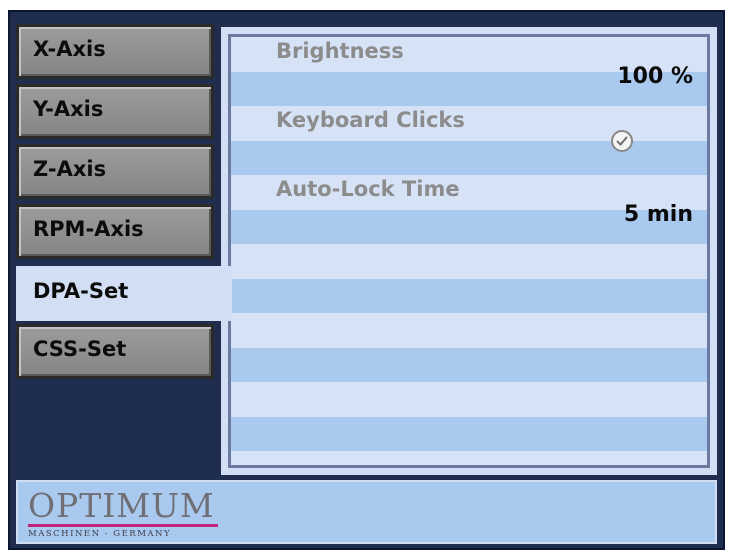 This screenshot has height=553, width=733. Describe the element at coordinates (115, 171) in the screenshot. I see `tab-z-axis: Z-Axis` at that location.